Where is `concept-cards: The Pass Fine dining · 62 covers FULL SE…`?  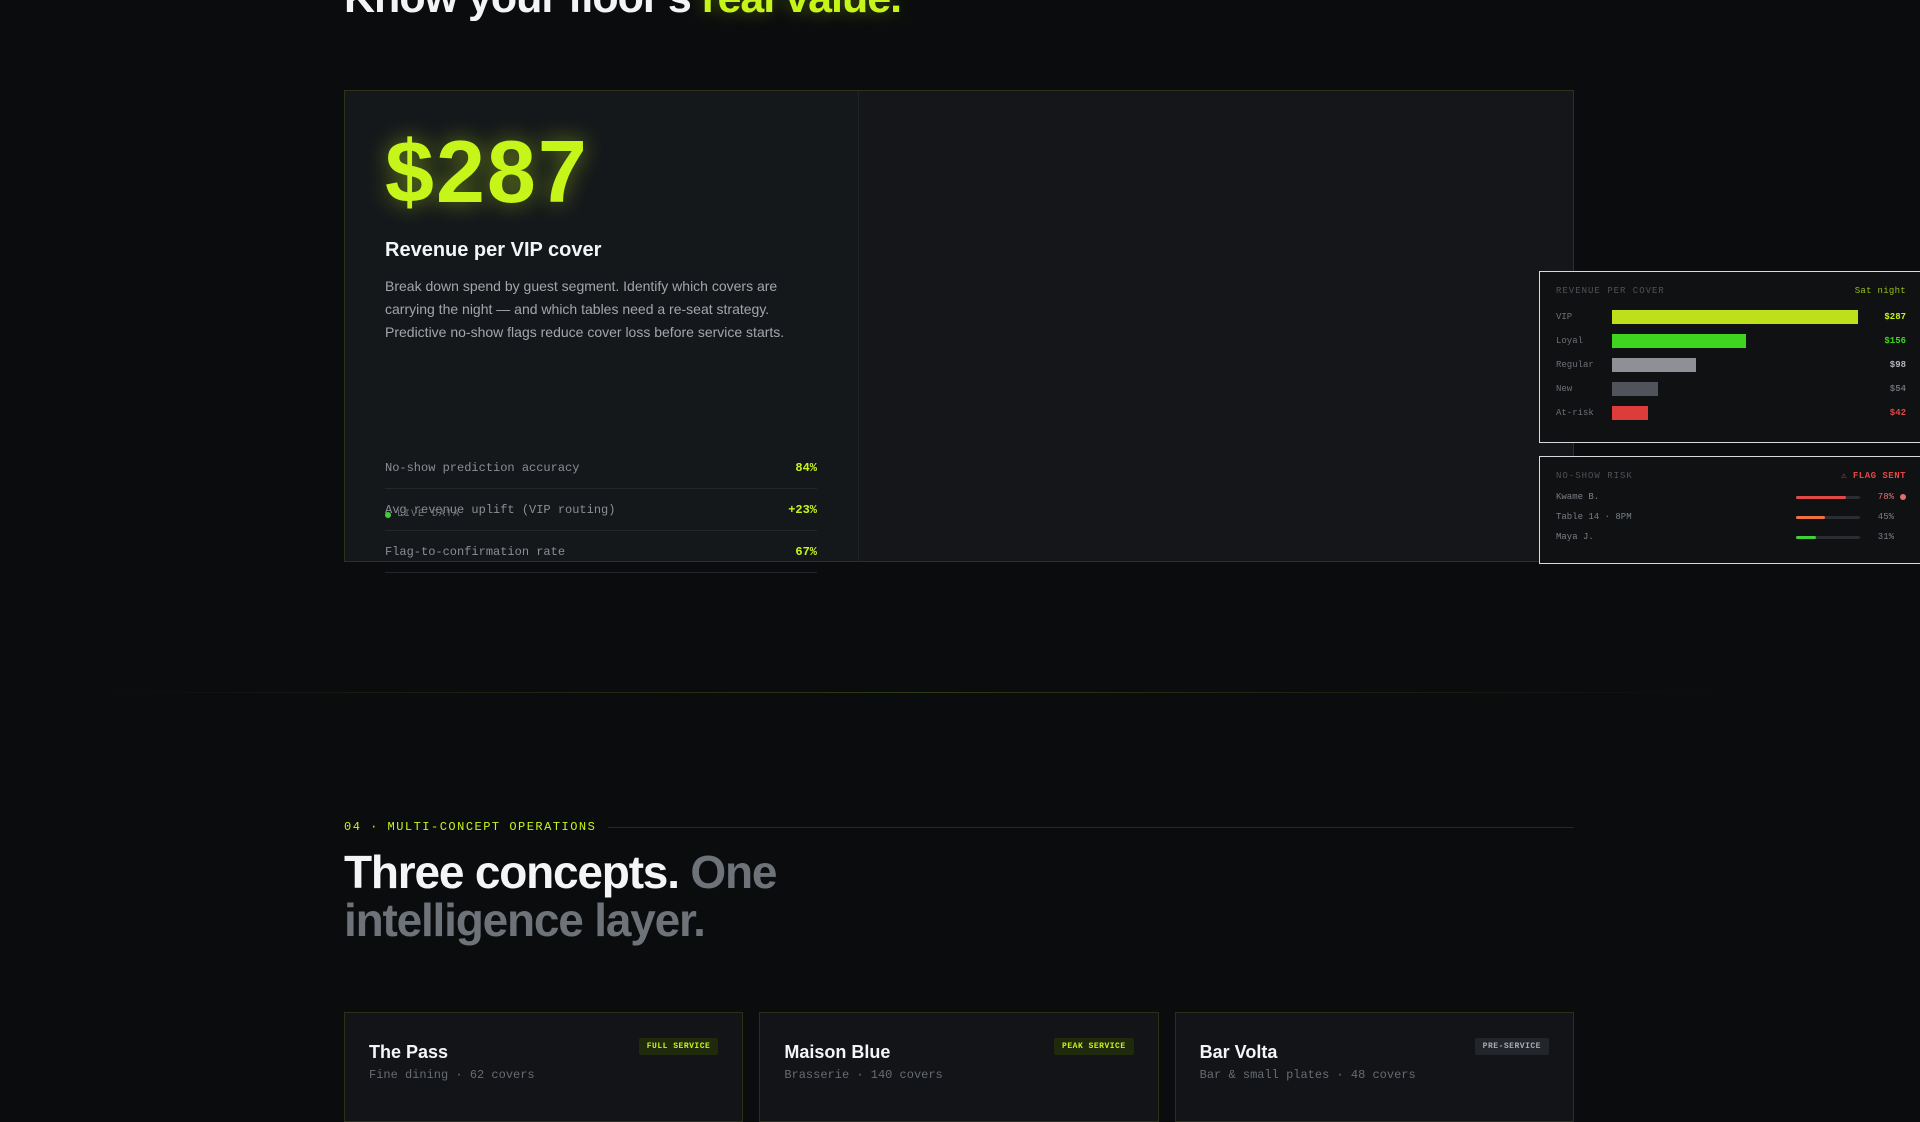 concept-cards: The Pass Fine dining · 62 covers FULL SE… is located at coordinates (959, 1067).